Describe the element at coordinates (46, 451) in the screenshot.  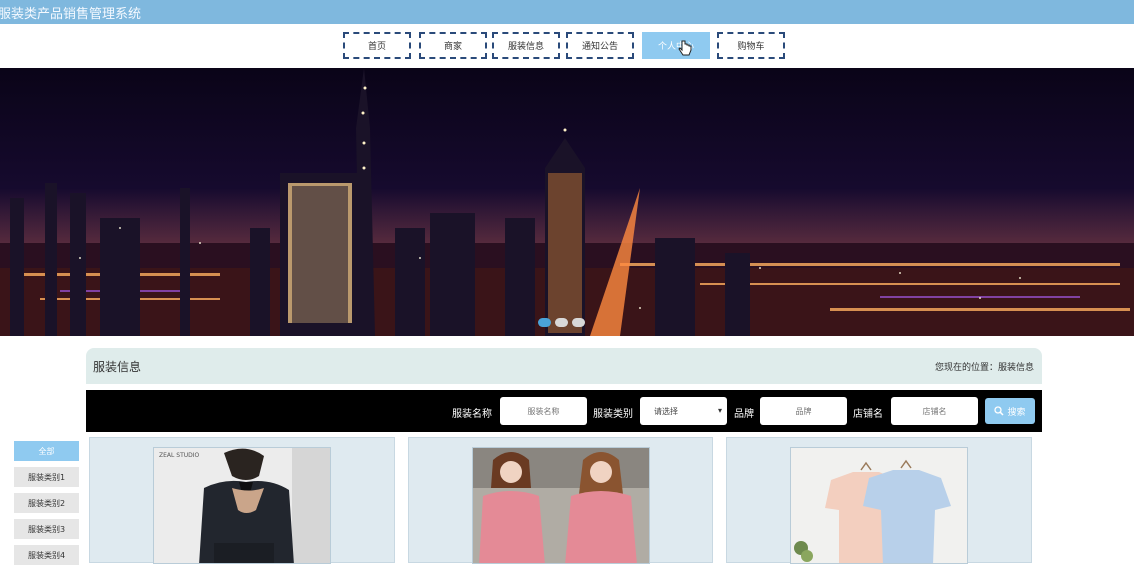
I see `category-all: 全部` at that location.